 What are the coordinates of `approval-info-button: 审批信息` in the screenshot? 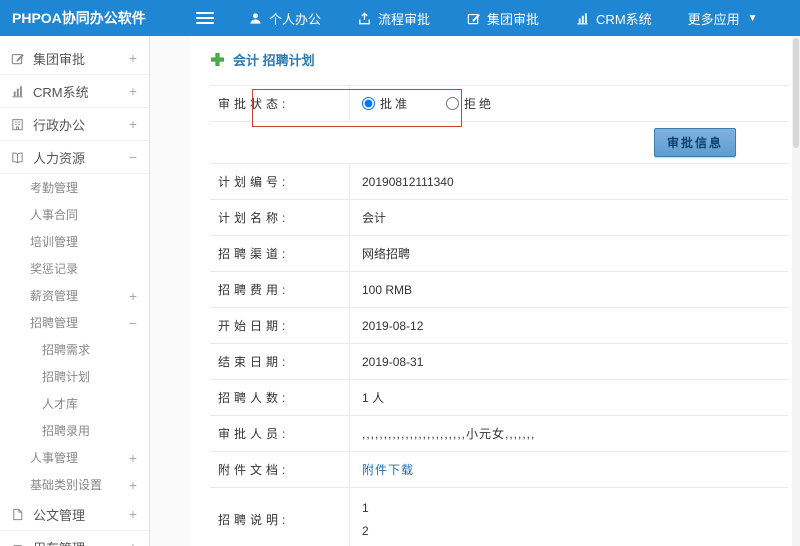 It's located at (694, 142).